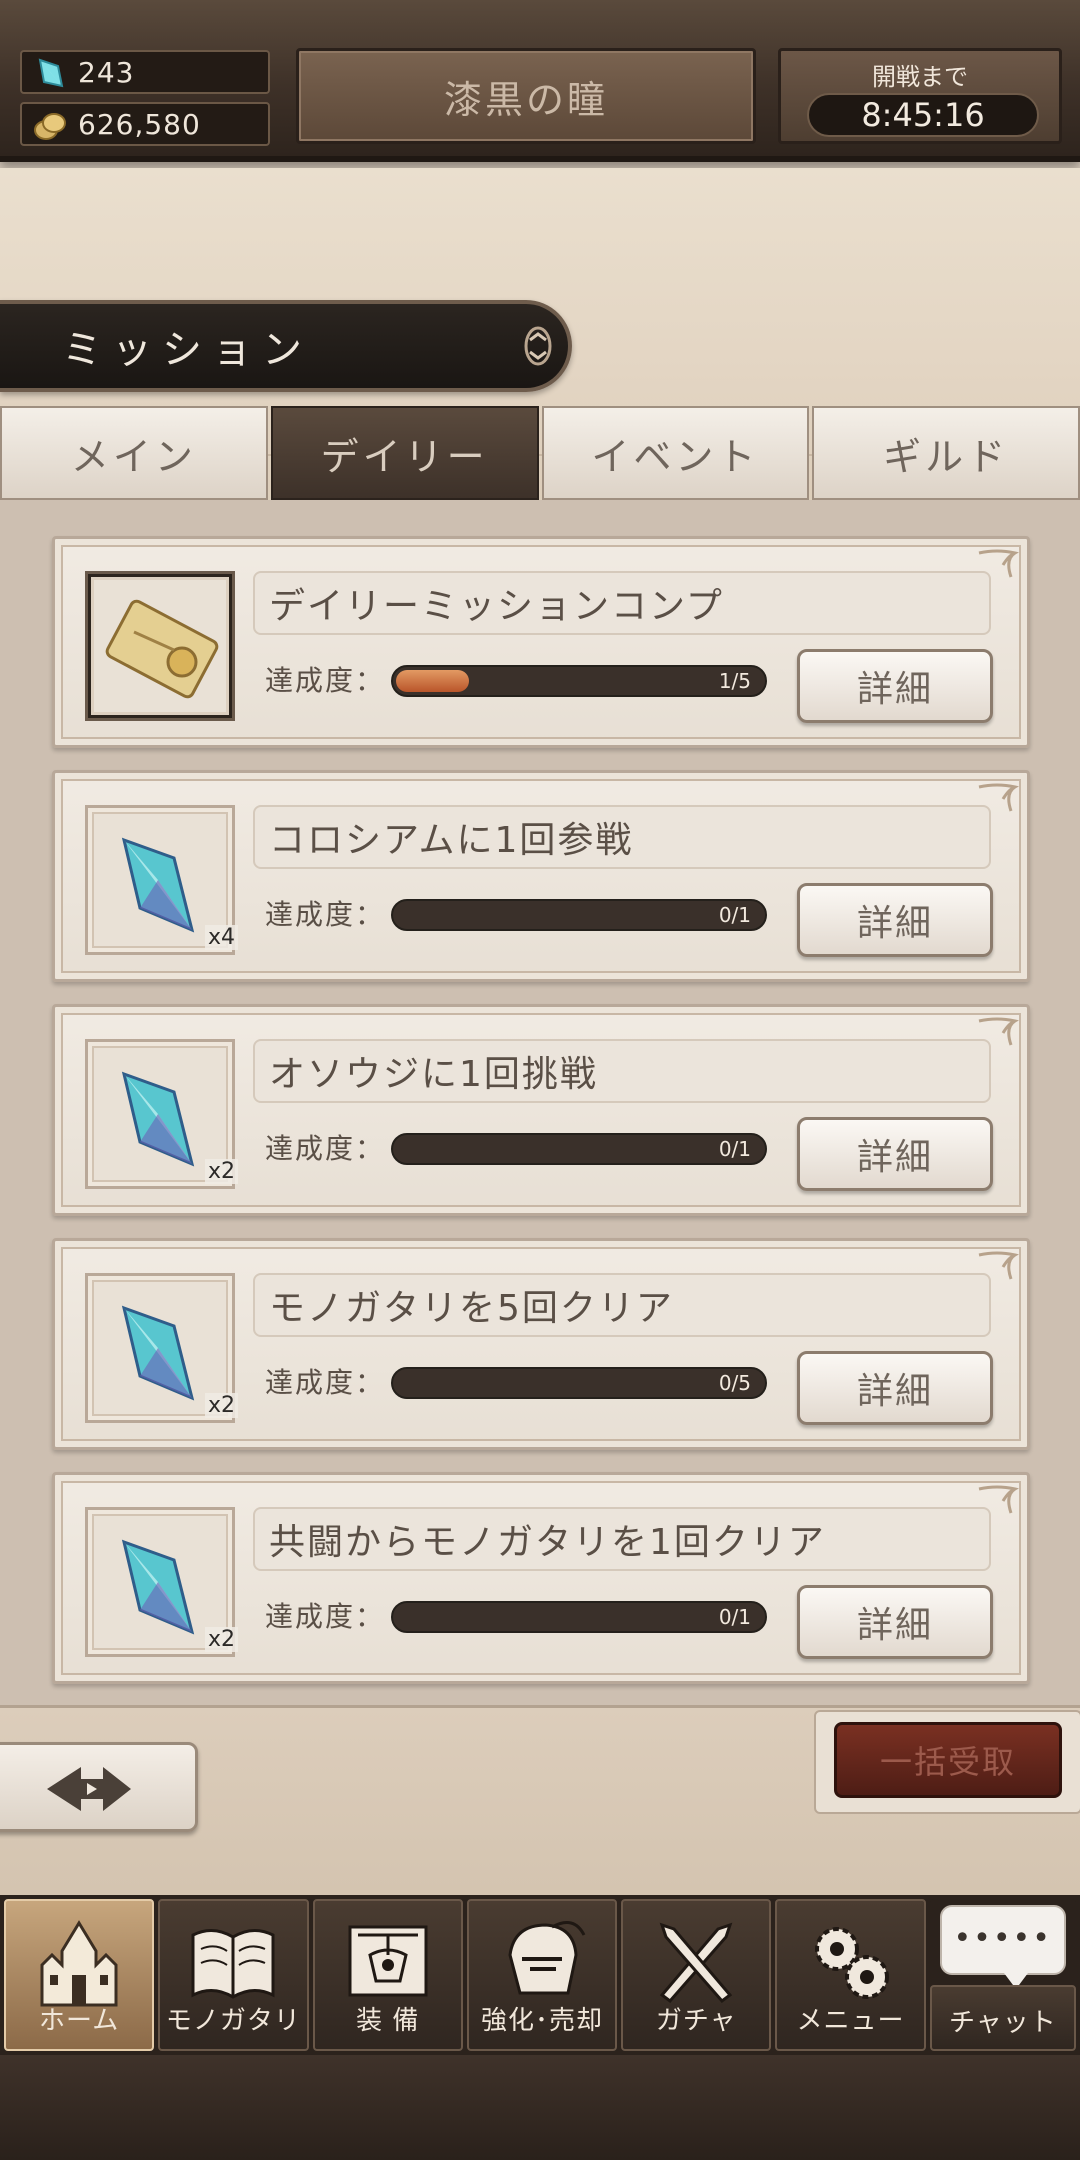  What do you see at coordinates (734, 681) in the screenshot?
I see `progress-text: 1/5` at bounding box center [734, 681].